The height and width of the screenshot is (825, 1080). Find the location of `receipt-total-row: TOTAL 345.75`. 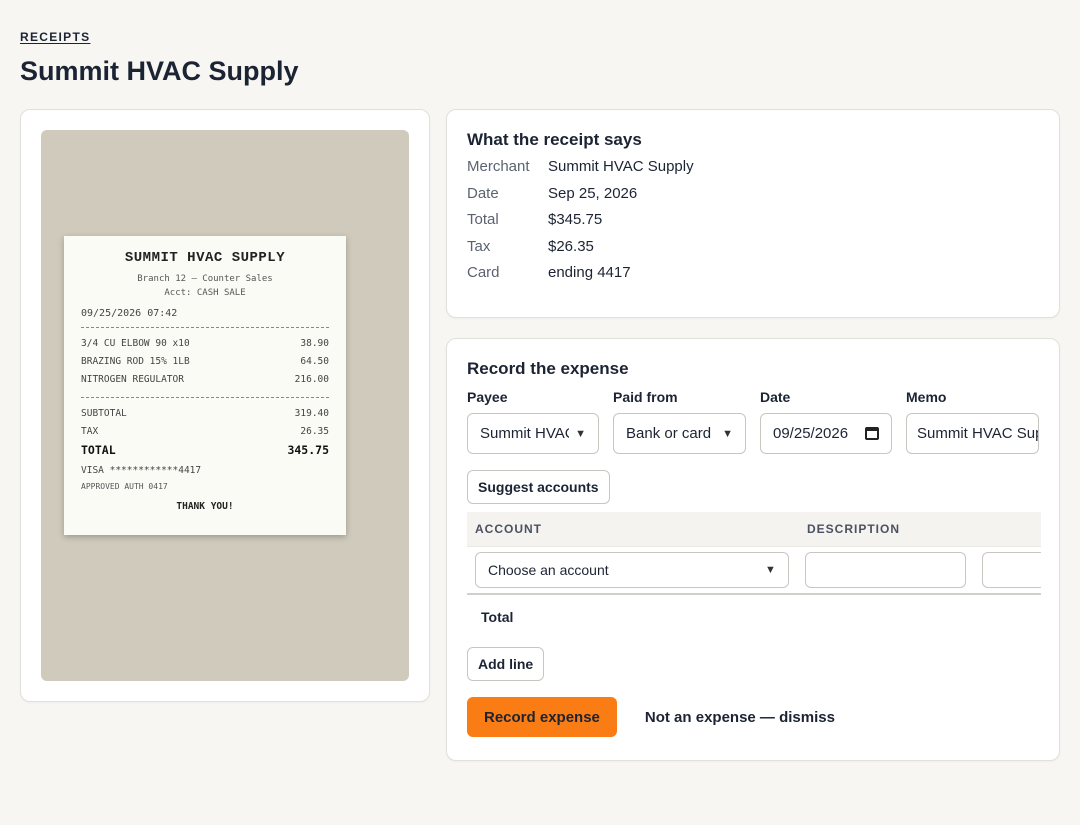

receipt-total-row: TOTAL 345.75 is located at coordinates (205, 450).